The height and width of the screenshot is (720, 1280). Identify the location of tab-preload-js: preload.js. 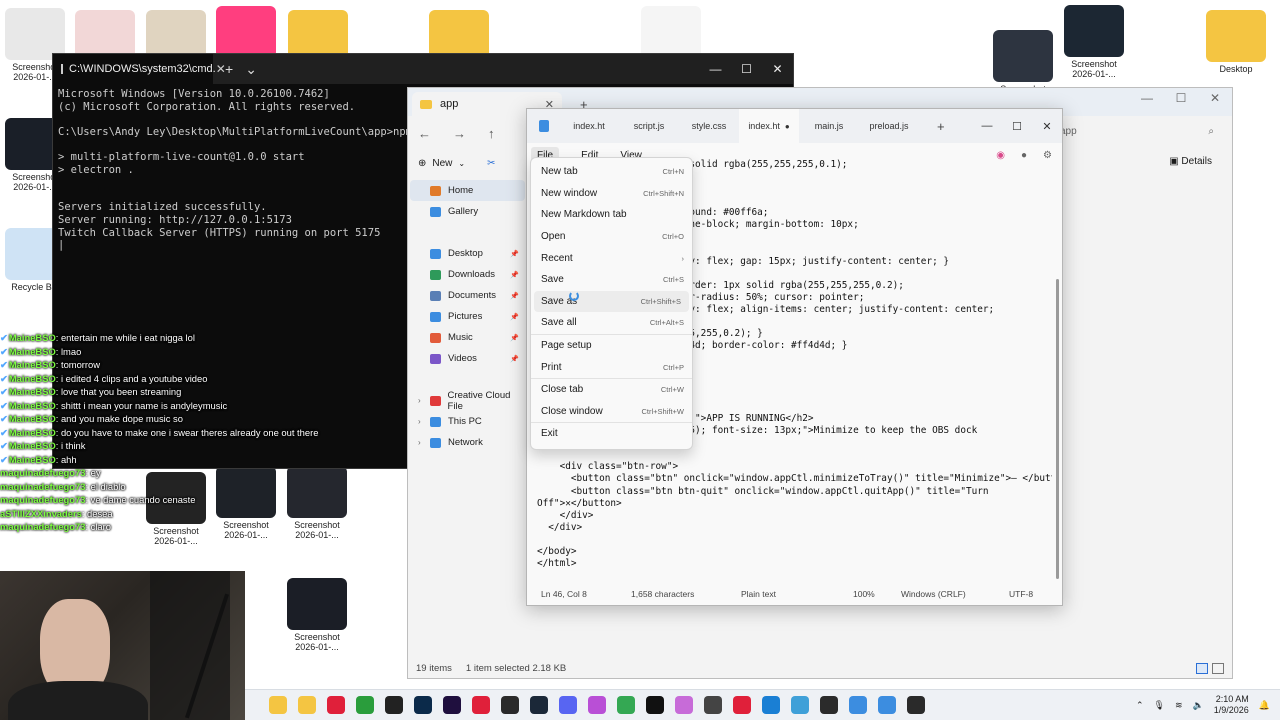
(889, 126).